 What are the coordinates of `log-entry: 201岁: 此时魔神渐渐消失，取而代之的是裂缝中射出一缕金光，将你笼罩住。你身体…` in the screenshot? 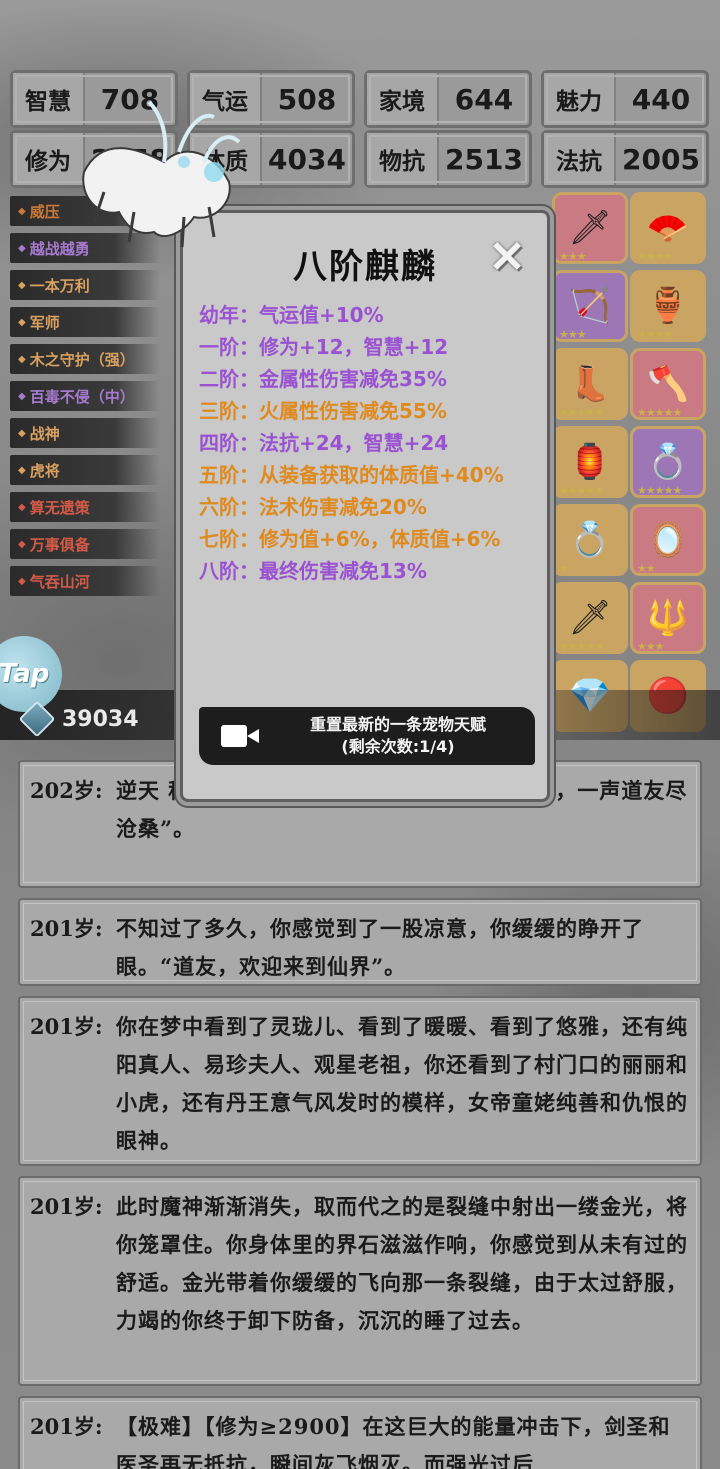 It's located at (360, 1281).